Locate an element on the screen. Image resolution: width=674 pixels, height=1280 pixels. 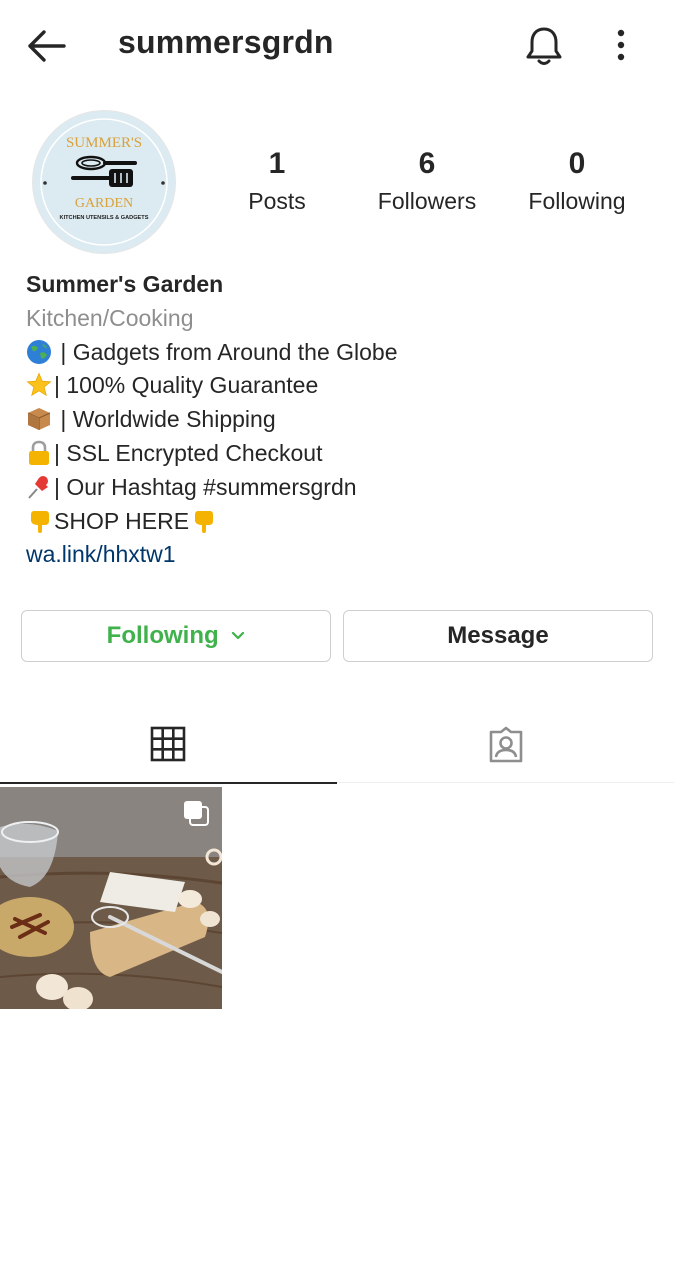
profile-username: summersgrdn is located at coordinates (226, 42).